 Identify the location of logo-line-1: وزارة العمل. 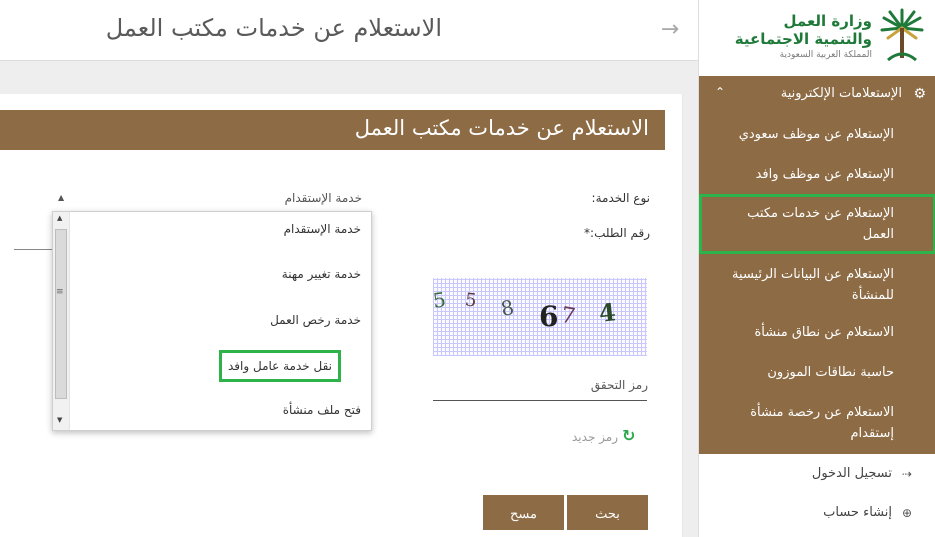
(828, 21).